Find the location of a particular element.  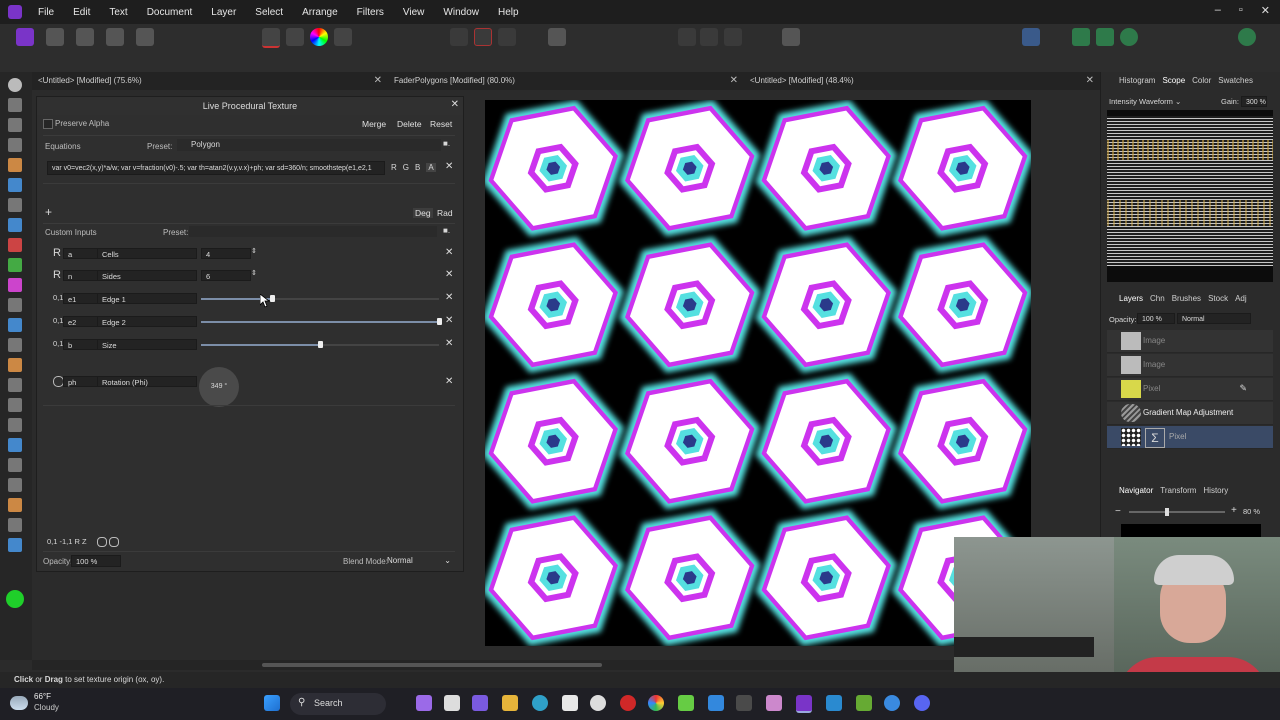

tab-untitled-1: <Untitled> [Modified] (75.6%) ✕ is located at coordinates (210, 81).